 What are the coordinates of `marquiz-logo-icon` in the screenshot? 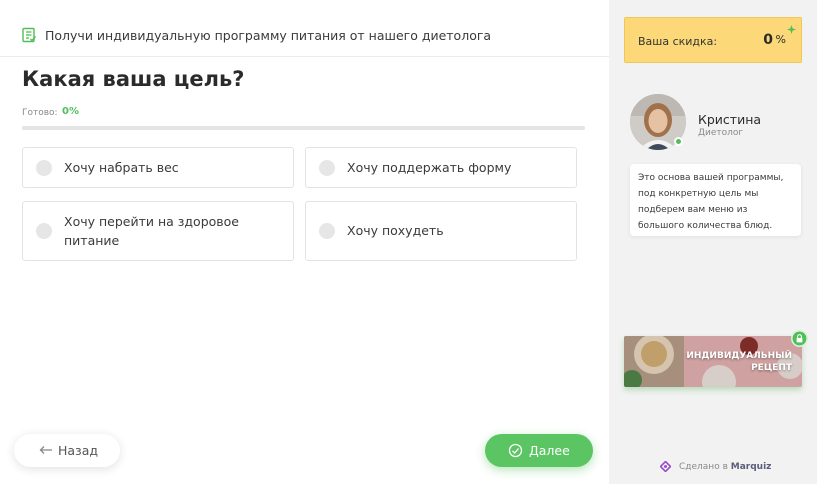 It's located at (665, 466).